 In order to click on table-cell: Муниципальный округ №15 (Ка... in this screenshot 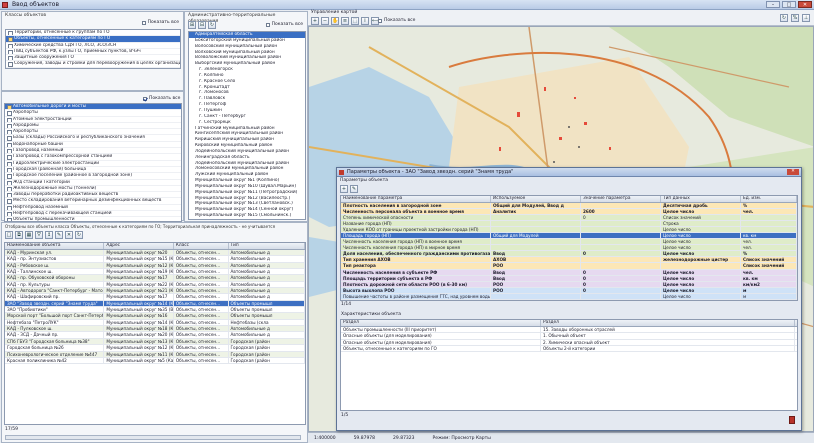, I will do `click(140, 259)`.